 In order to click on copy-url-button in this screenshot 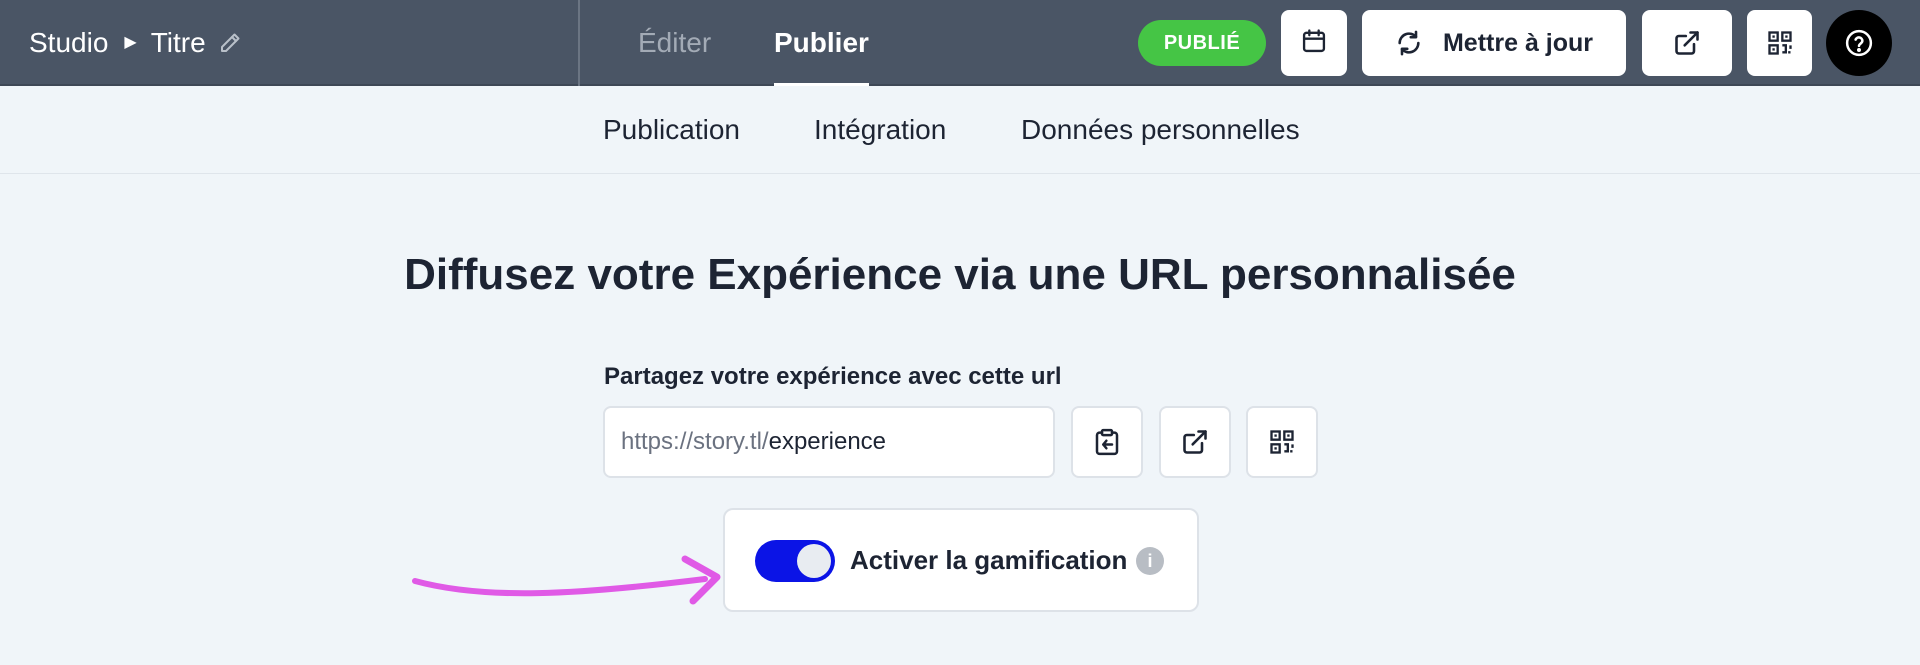, I will do `click(1107, 442)`.